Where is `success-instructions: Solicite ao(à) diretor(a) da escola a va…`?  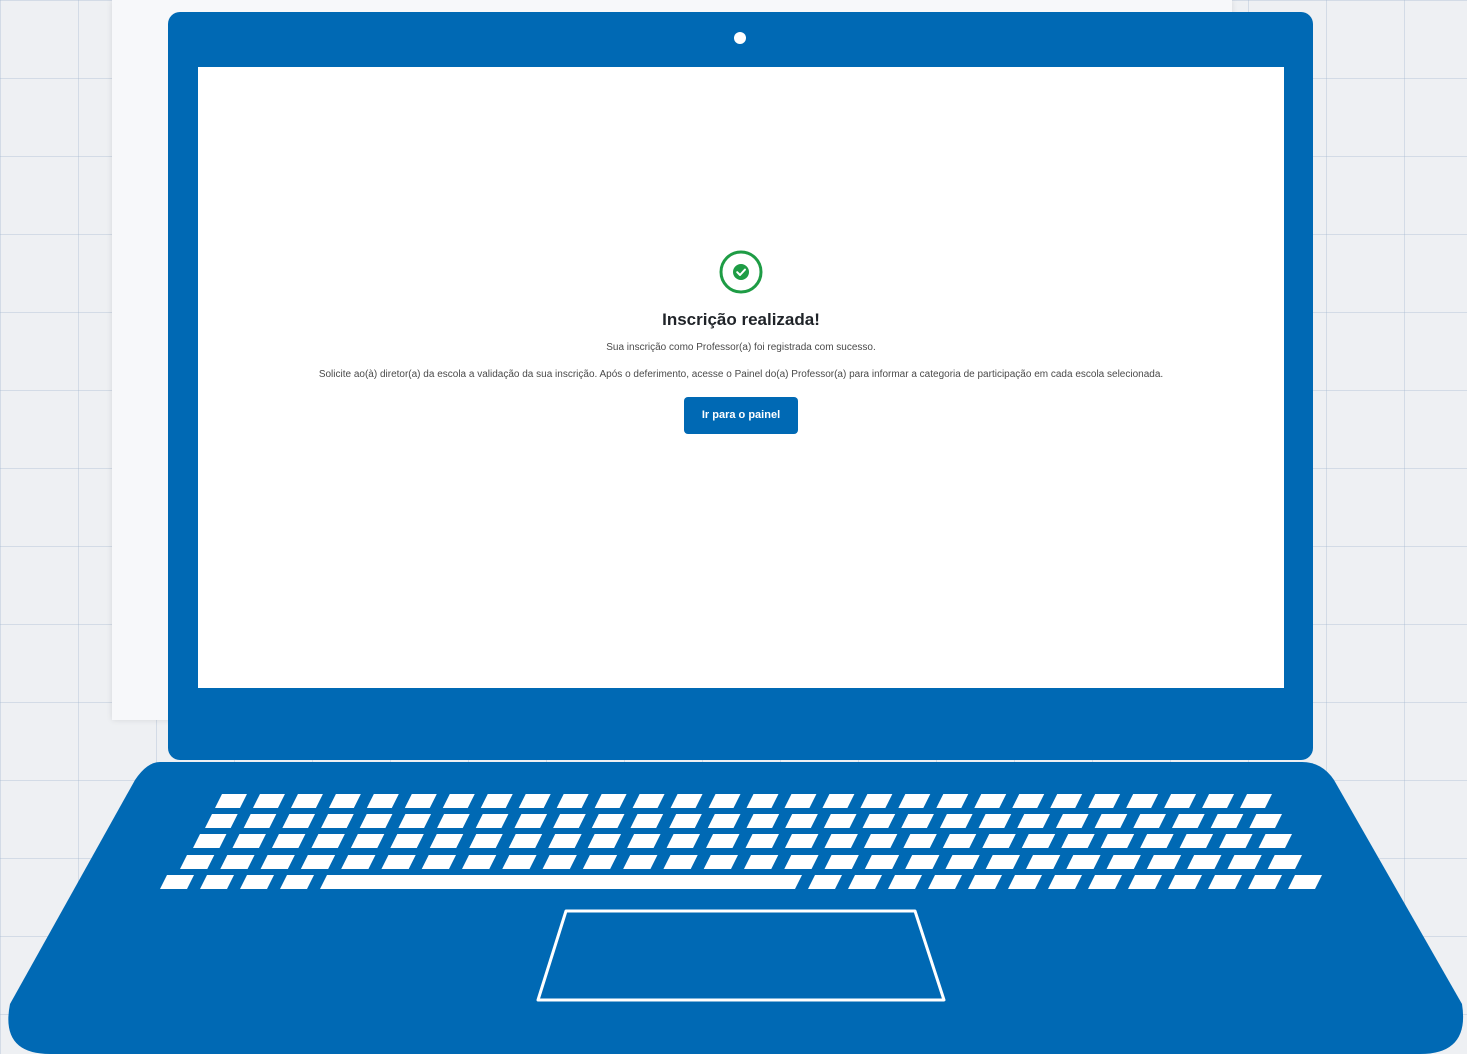
success-instructions: Solicite ao(à) diretor(a) da escola a va… is located at coordinates (741, 374).